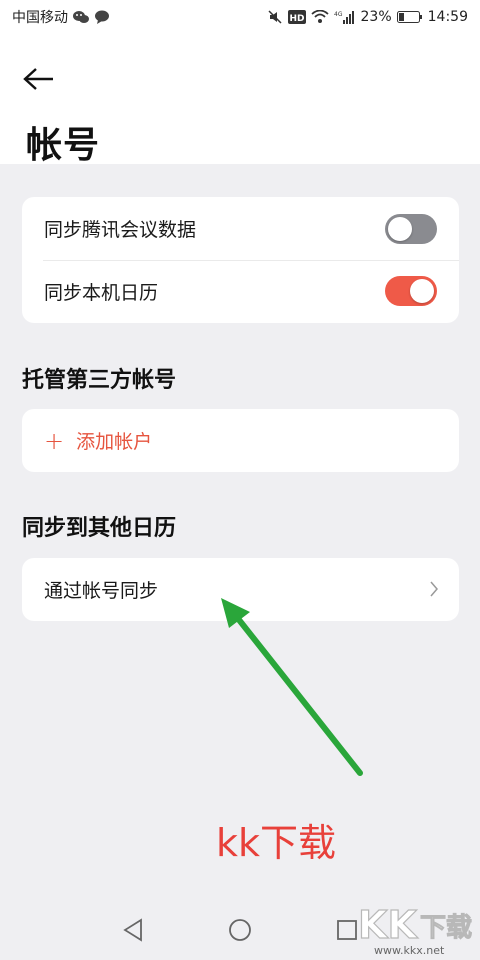 The image size is (480, 960). I want to click on annotation-text: kk下载, so click(276, 843).